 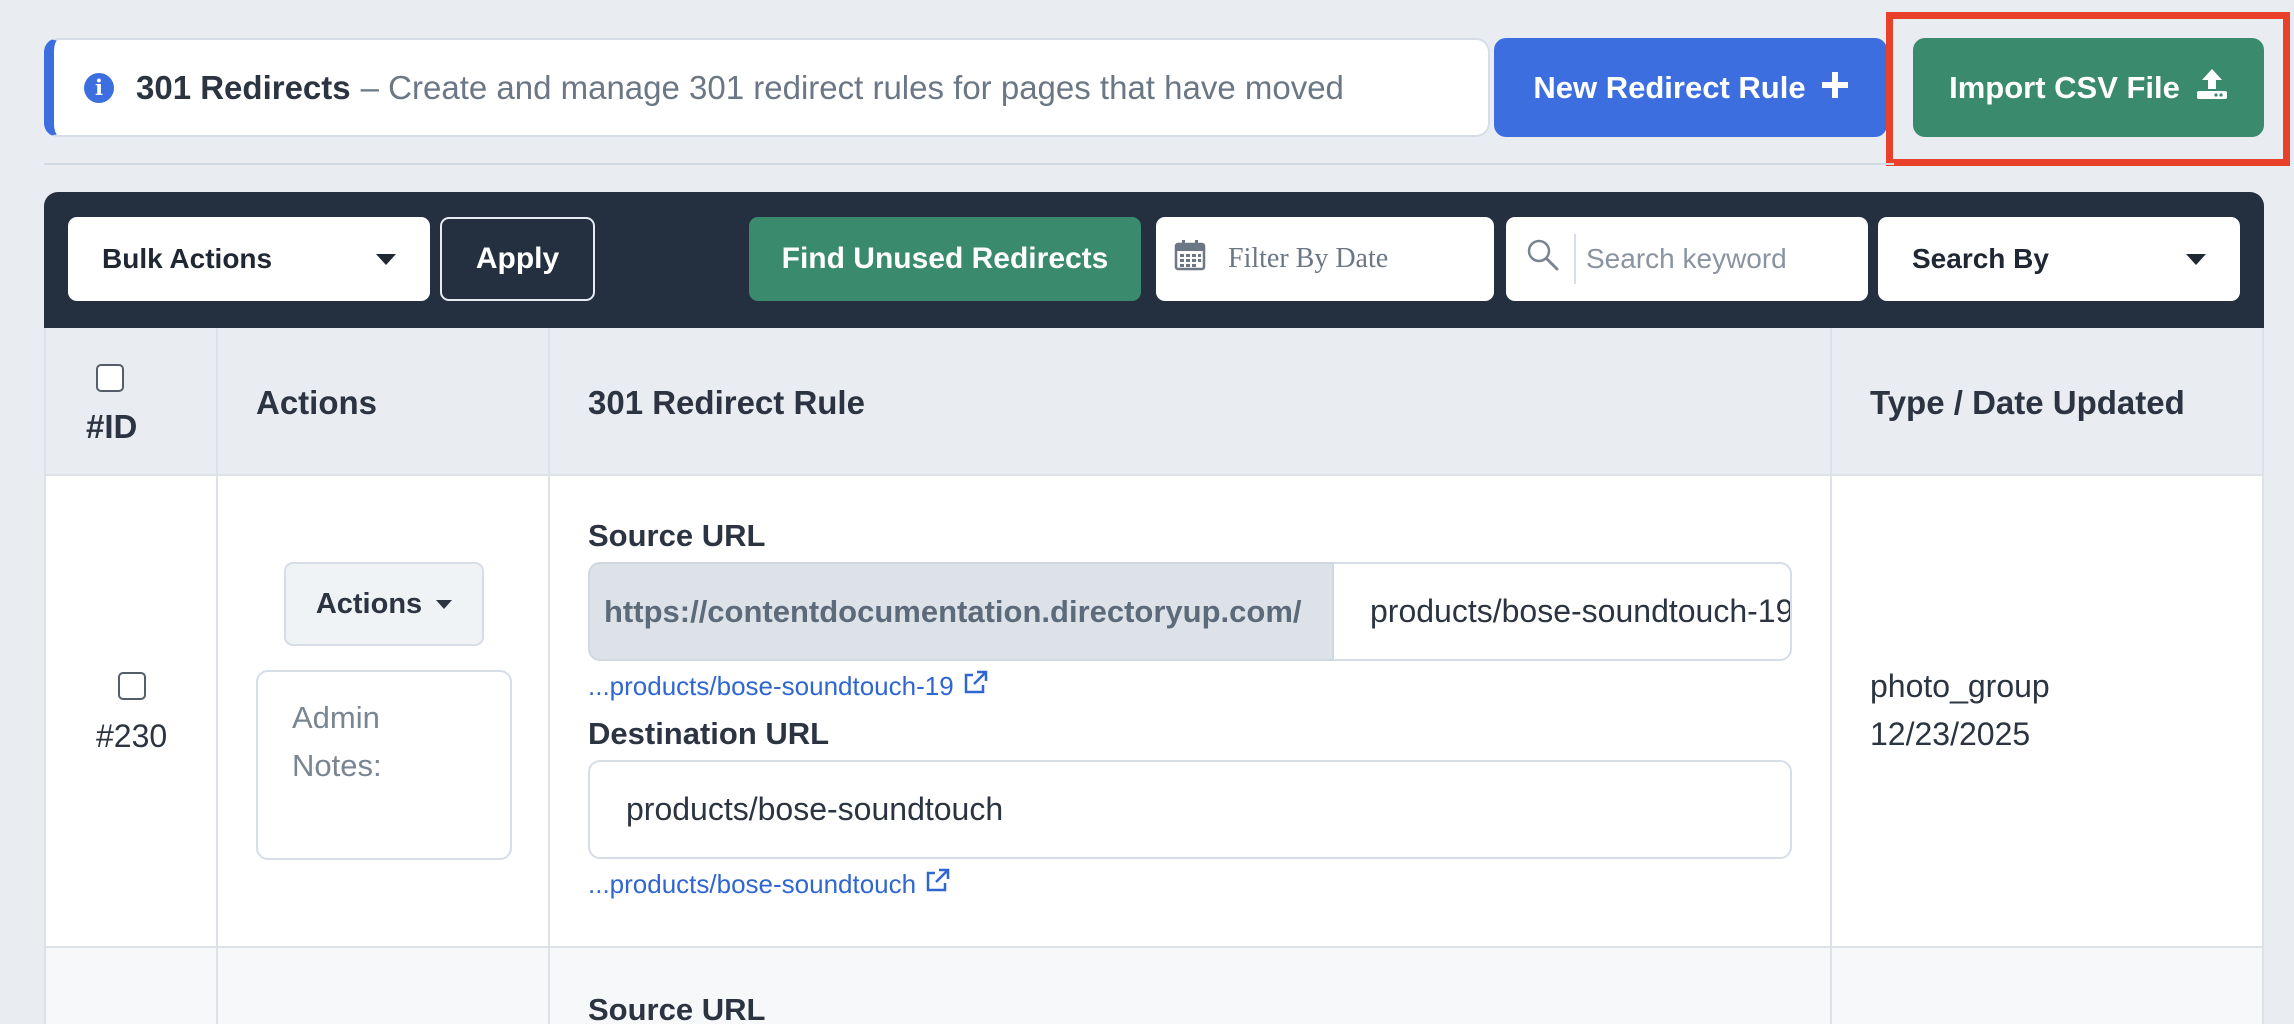 I want to click on bulk-actions-select: Bulk Actions, so click(x=249, y=259).